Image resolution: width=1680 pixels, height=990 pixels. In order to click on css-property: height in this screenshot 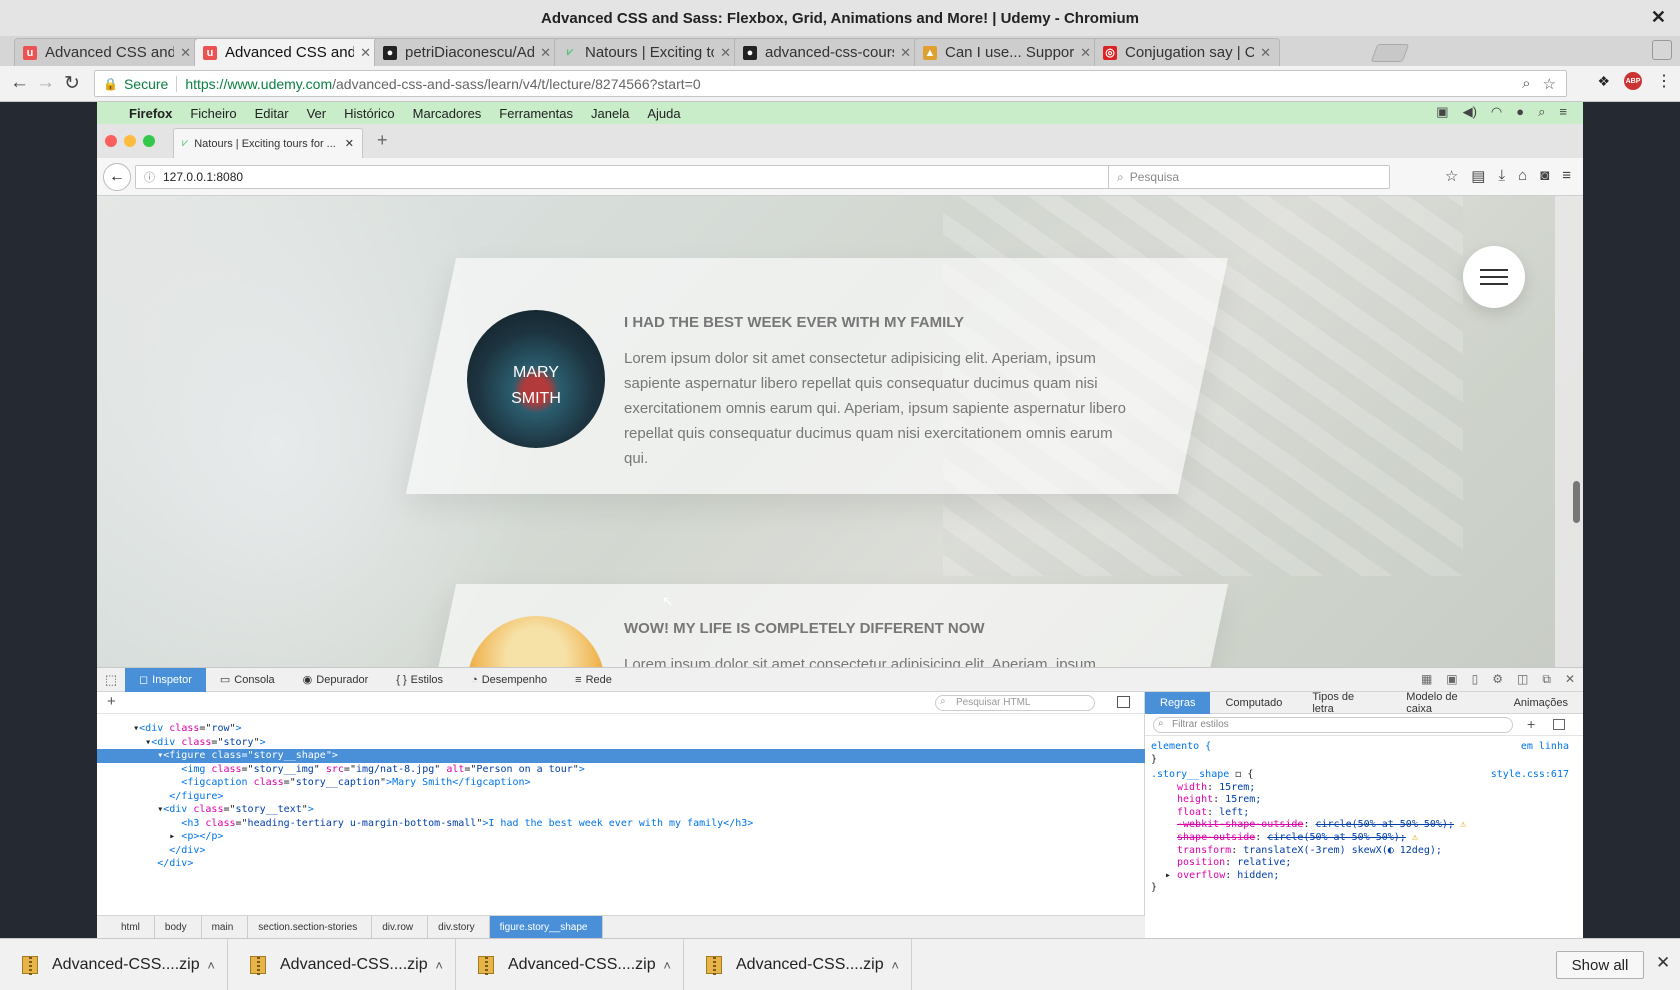, I will do `click(1195, 799)`.